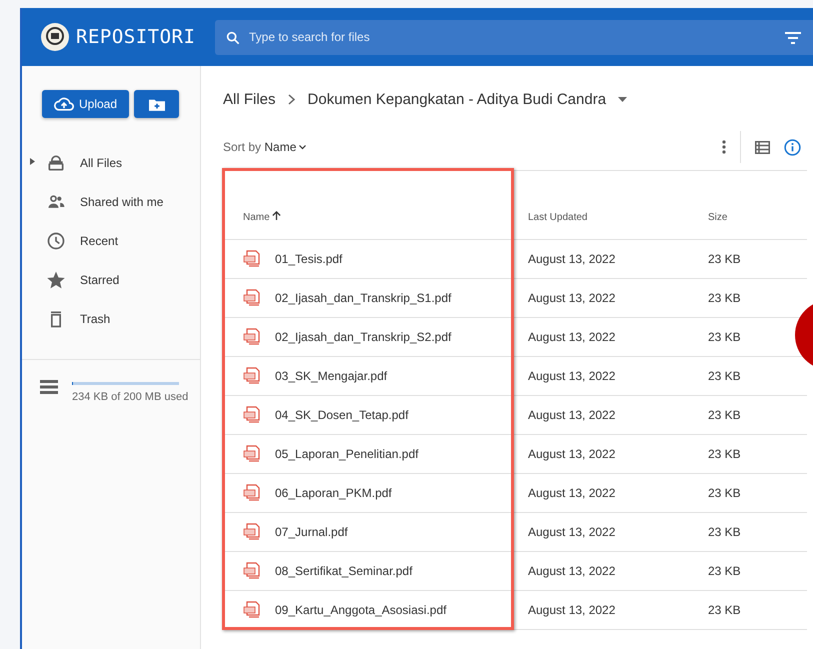 The image size is (813, 649). I want to click on list-view-icon, so click(762, 147).